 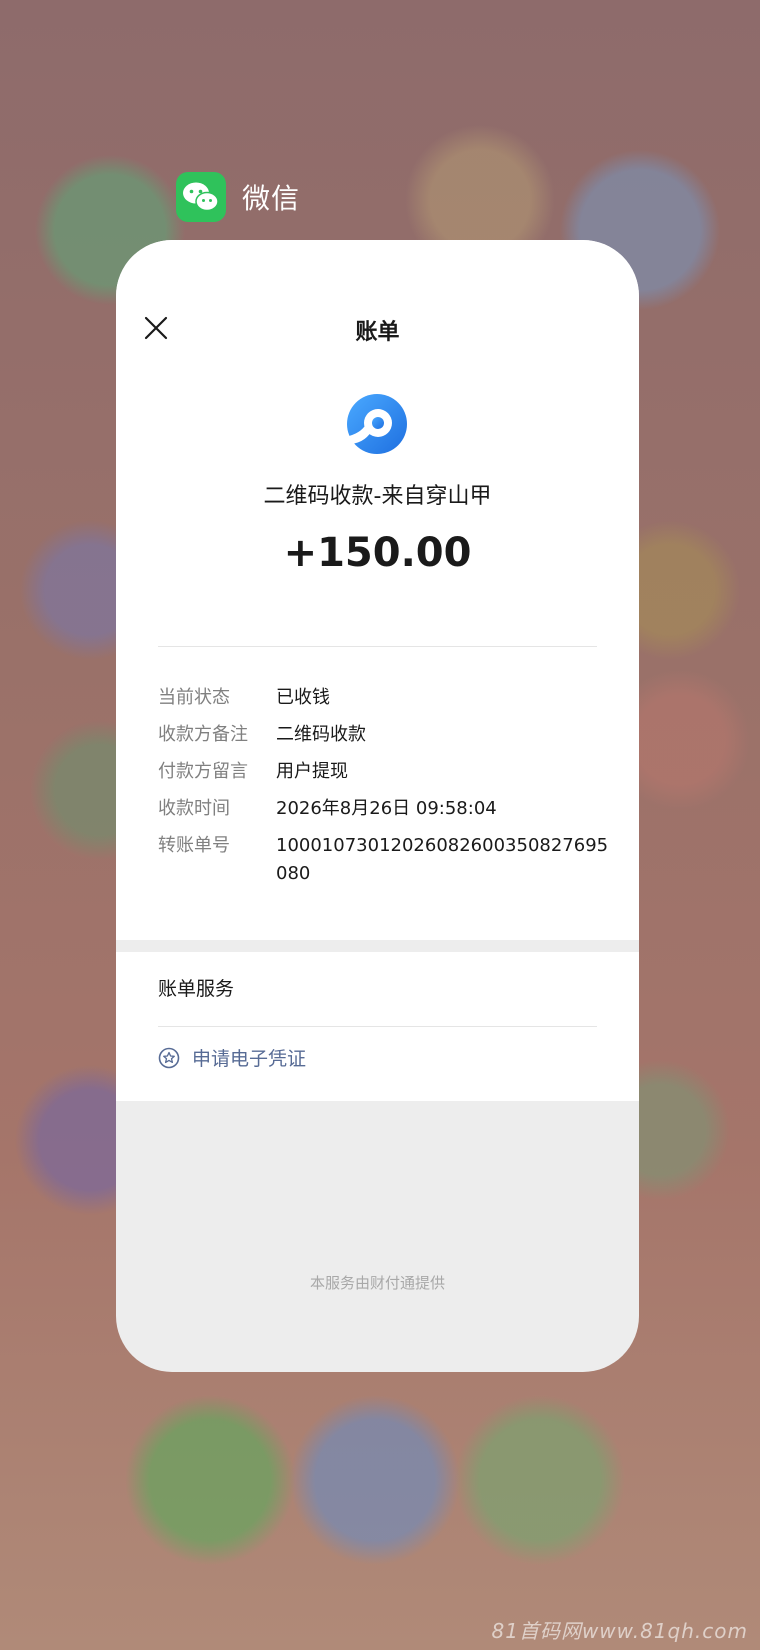 I want to click on bill-service-section: 账单服务 申请电子凭证, so click(x=377, y=1026).